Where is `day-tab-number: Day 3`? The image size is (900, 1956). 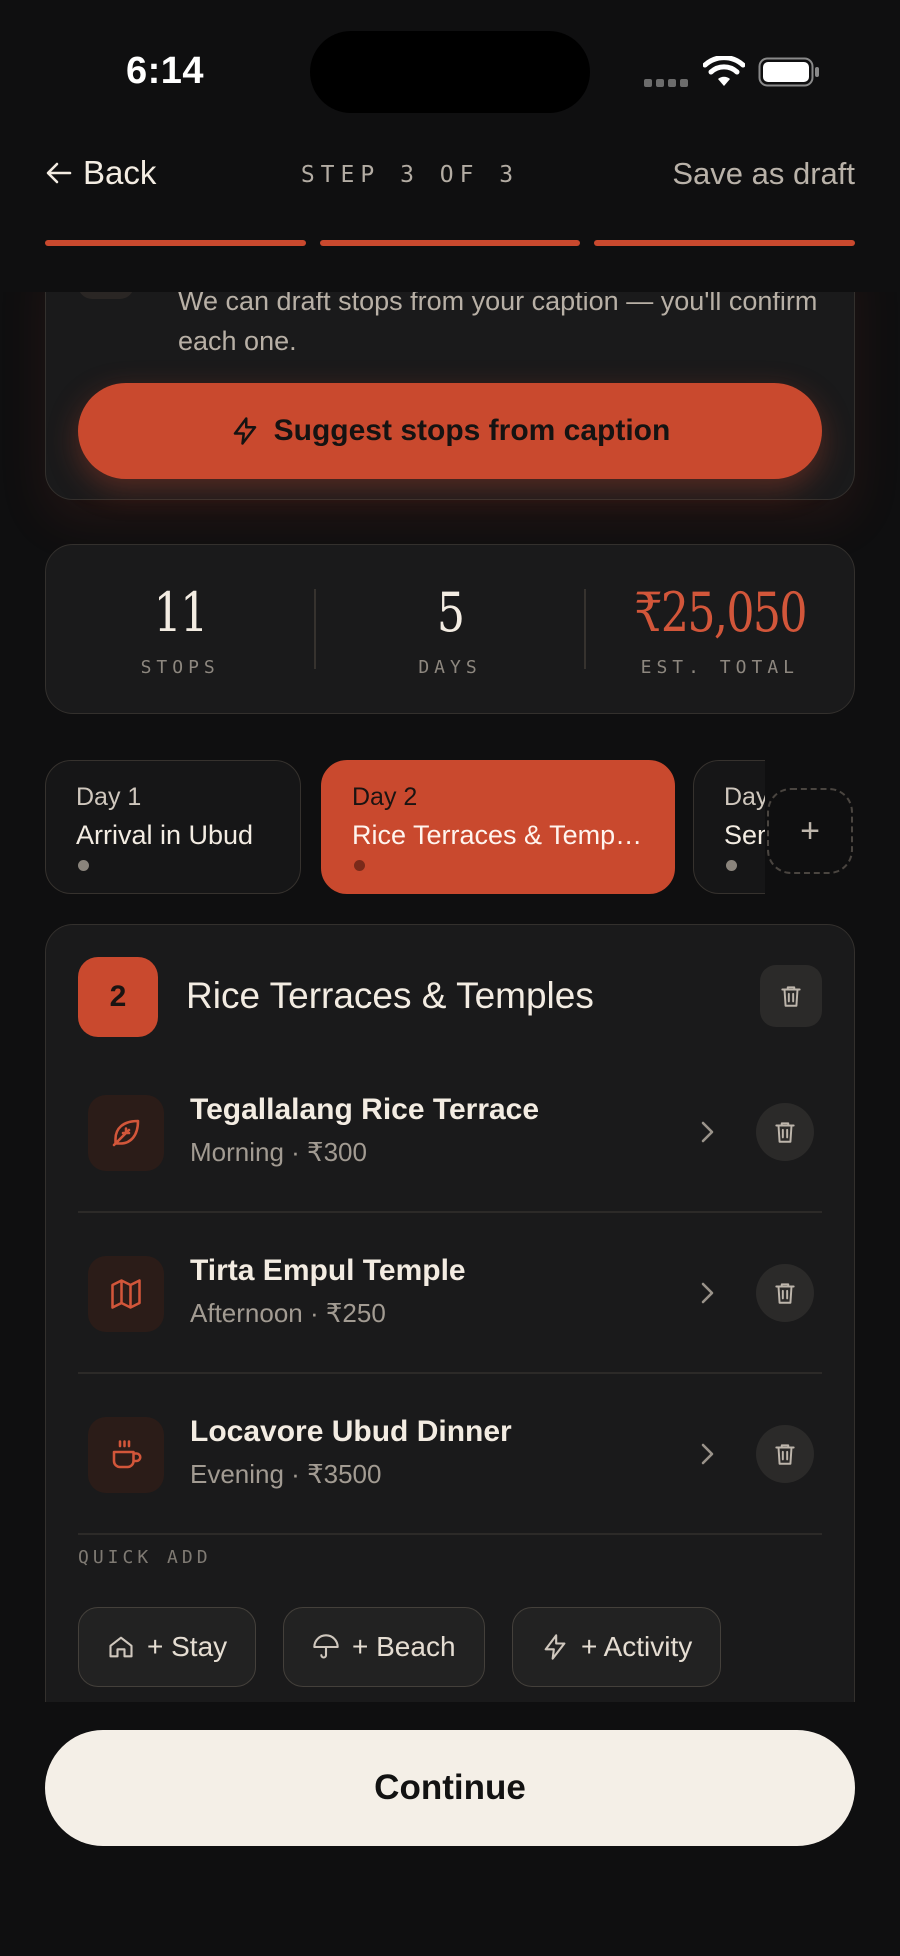 day-tab-number: Day 3 is located at coordinates (744, 797).